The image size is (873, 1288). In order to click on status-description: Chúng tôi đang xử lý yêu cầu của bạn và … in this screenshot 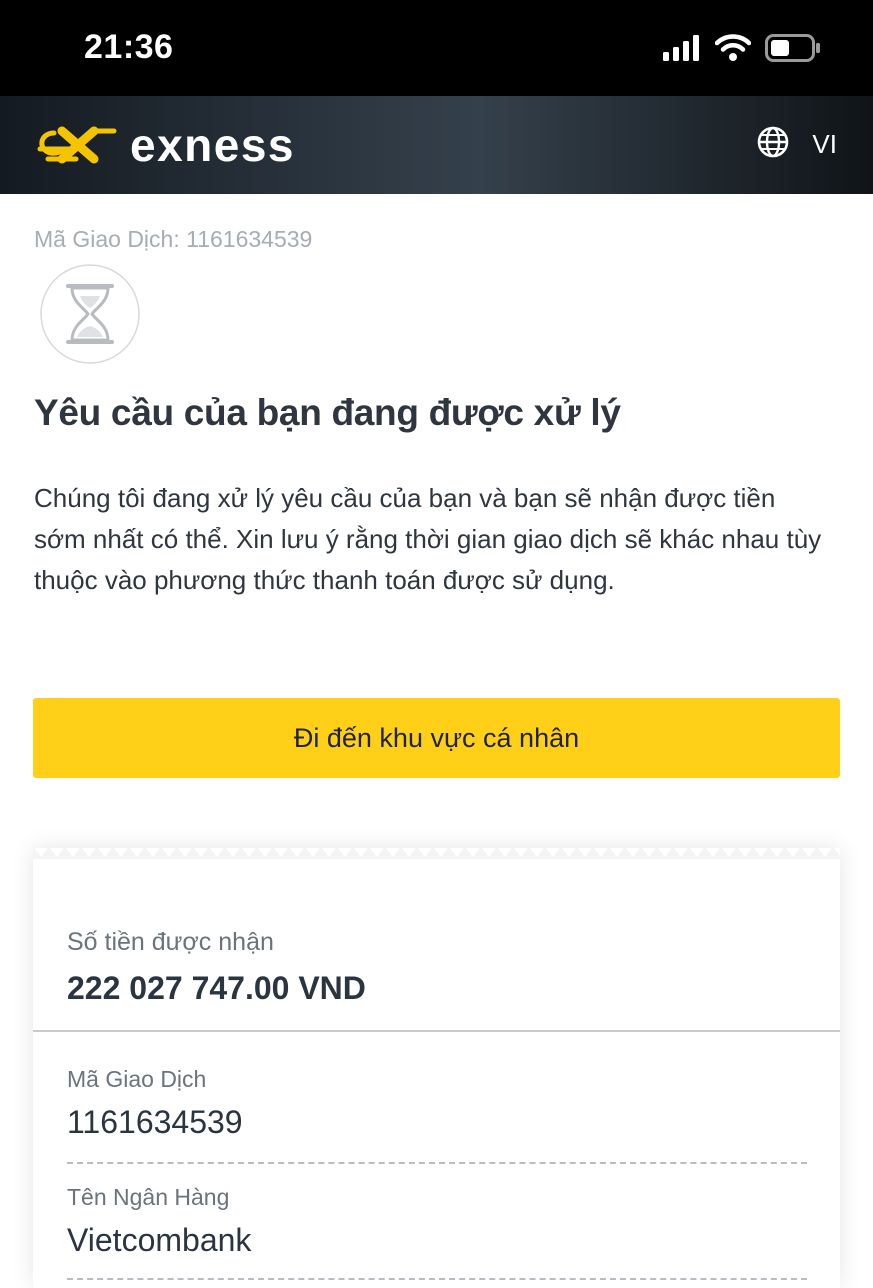, I will do `click(428, 539)`.